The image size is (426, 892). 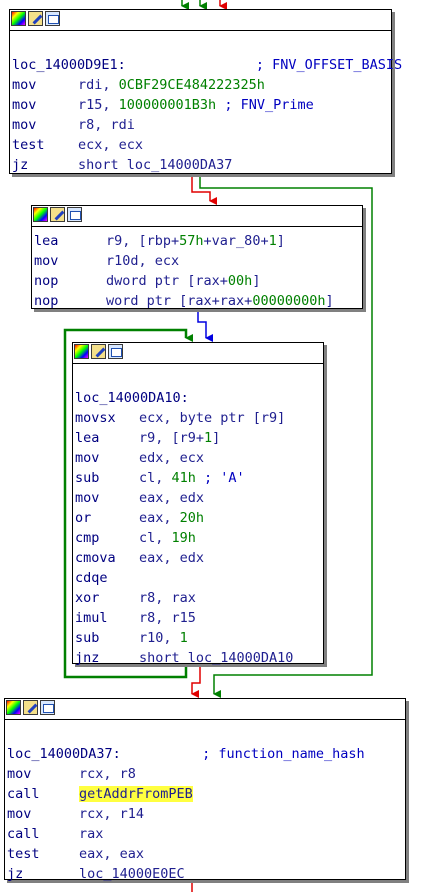 What do you see at coordinates (183, 478) in the screenshot?
I see `numeric-constant: 41h` at bounding box center [183, 478].